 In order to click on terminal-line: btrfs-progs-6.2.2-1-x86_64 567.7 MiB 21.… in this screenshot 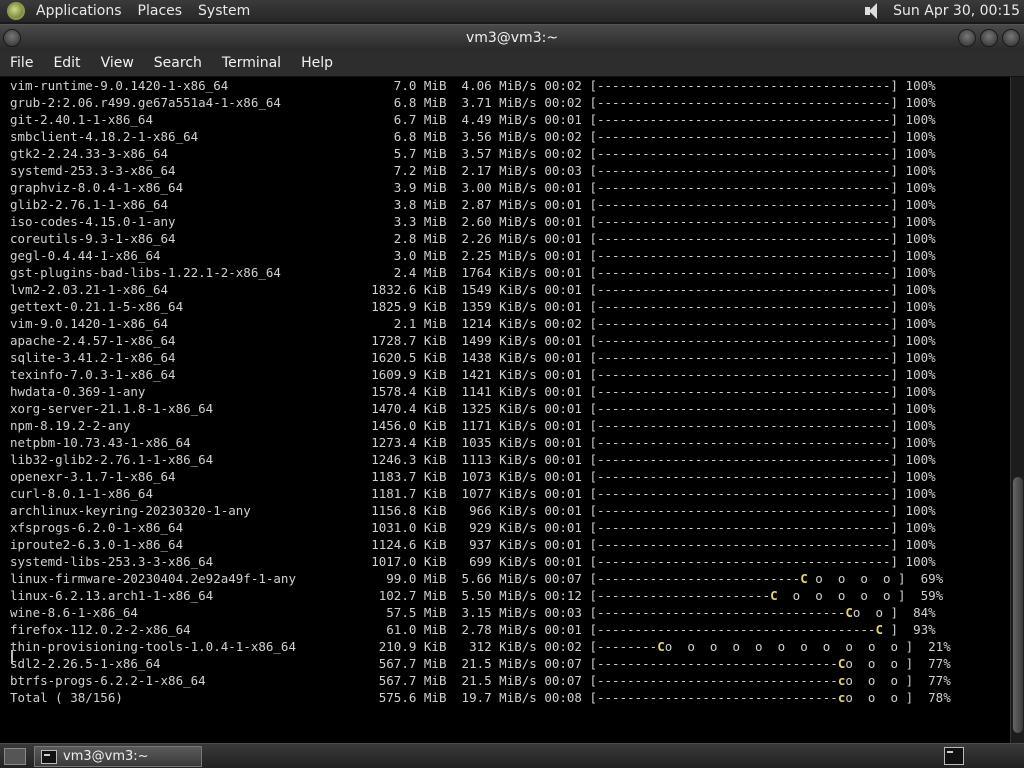, I will do `click(480, 680)`.